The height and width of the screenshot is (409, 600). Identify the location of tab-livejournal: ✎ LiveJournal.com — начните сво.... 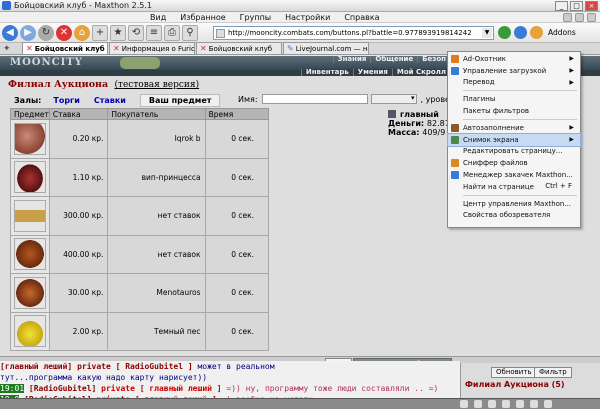
(326, 48).